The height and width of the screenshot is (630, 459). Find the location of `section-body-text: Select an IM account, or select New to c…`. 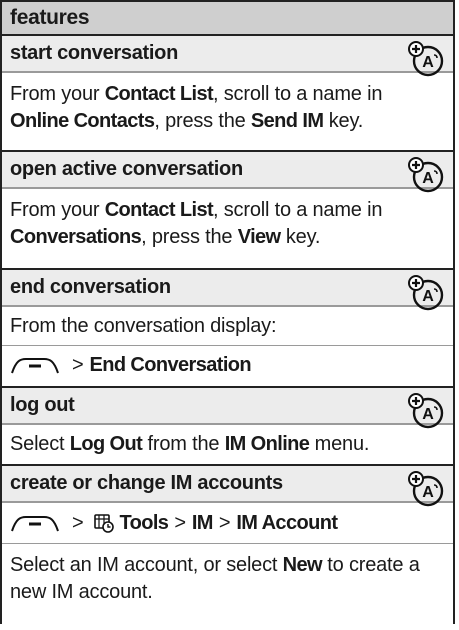

section-body-text: Select an IM account, or select New to c… is located at coordinates (215, 578).